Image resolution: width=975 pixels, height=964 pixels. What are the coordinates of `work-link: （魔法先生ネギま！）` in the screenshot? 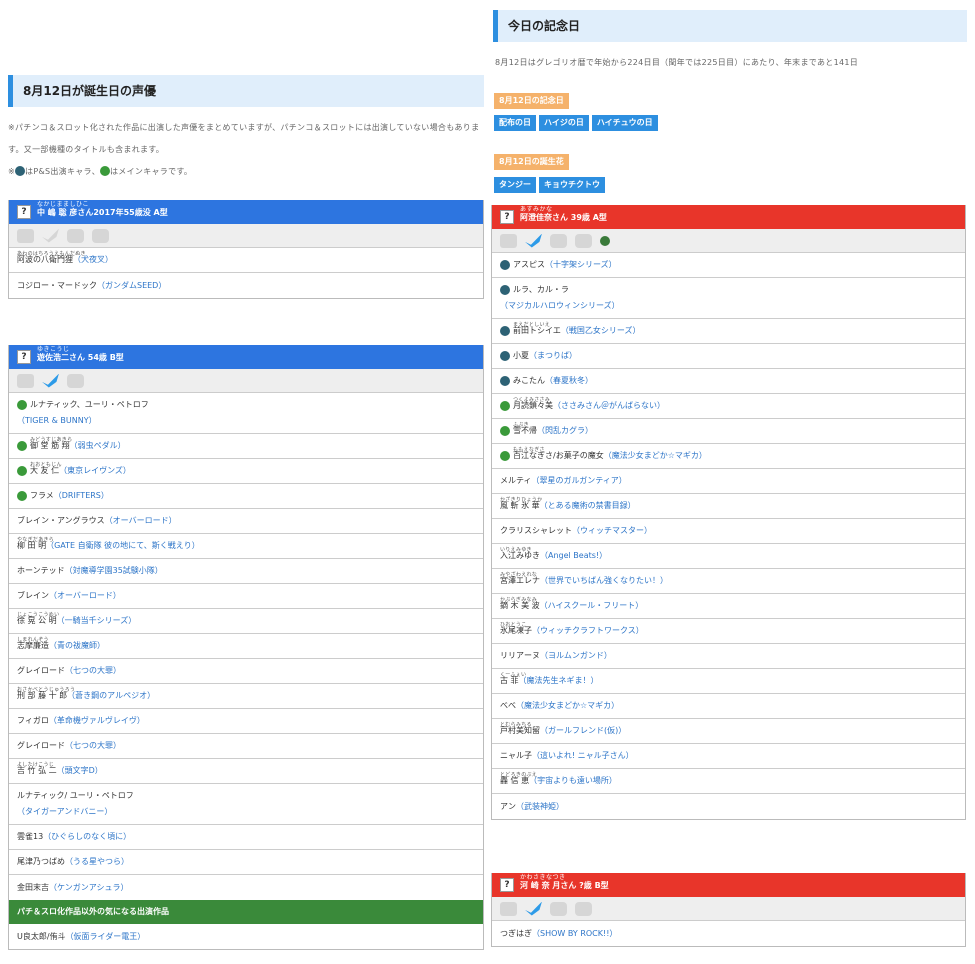 It's located at (559, 681).